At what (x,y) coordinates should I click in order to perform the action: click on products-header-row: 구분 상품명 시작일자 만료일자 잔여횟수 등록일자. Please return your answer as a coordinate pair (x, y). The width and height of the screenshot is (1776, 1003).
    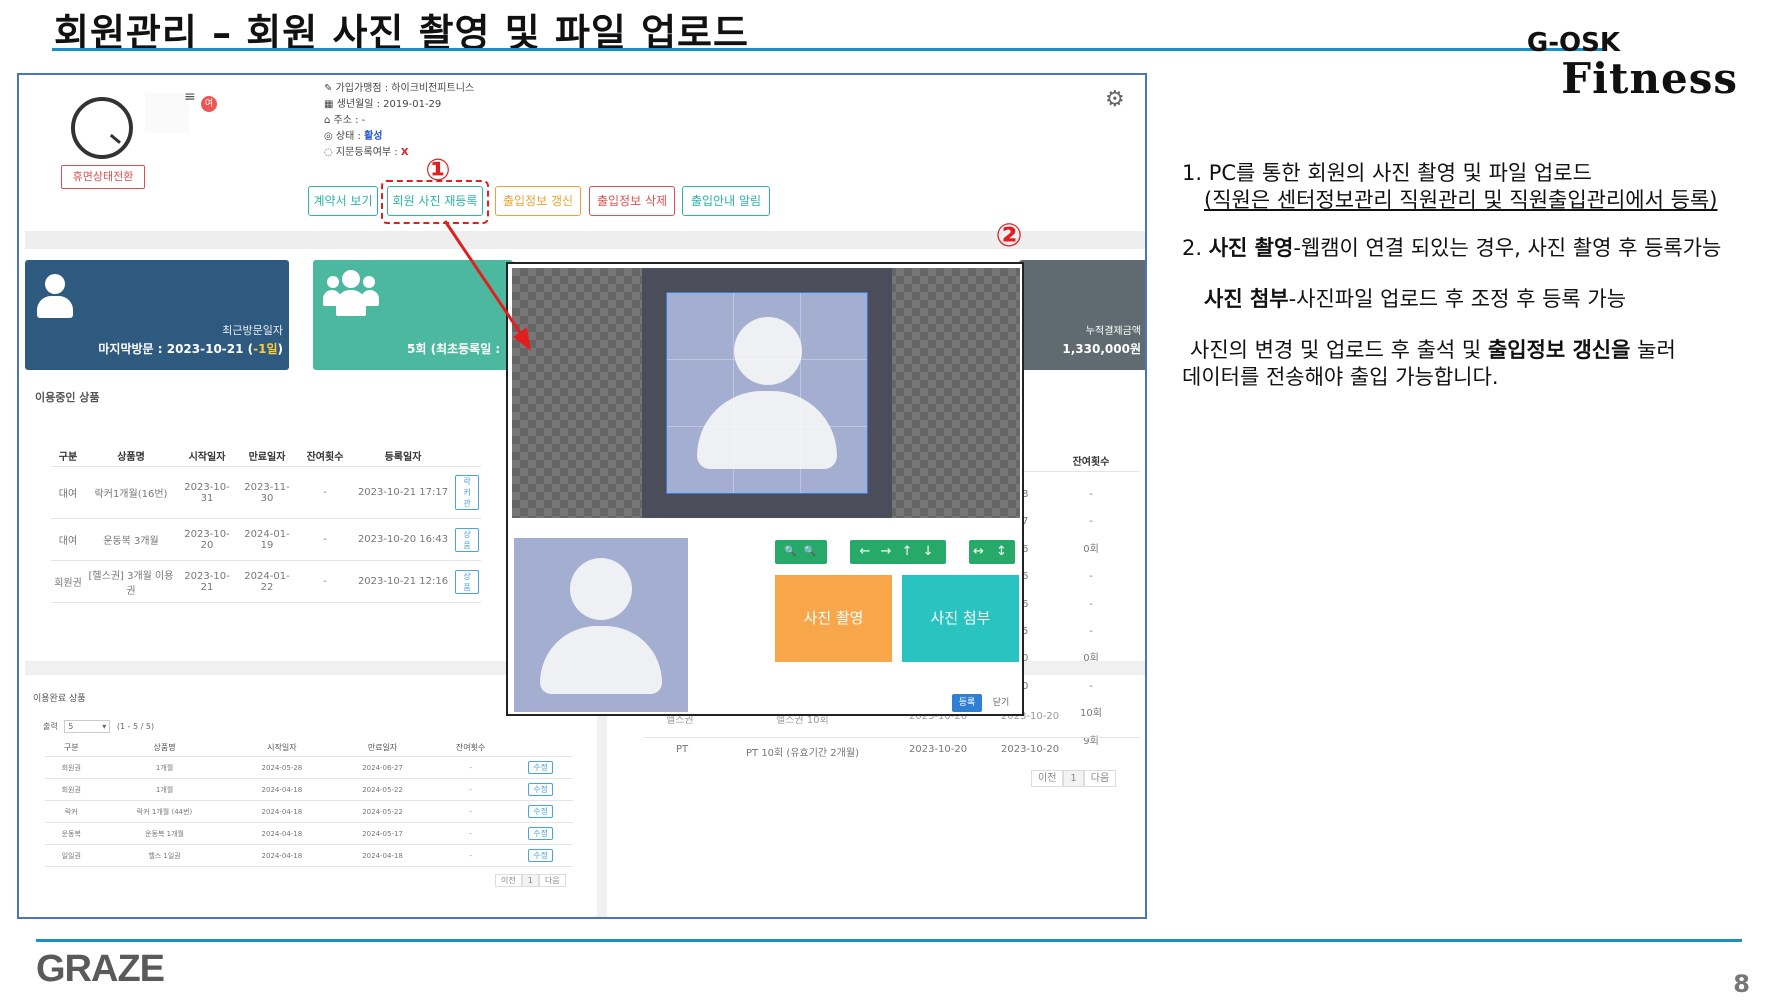
    Looking at the image, I should click on (266, 456).